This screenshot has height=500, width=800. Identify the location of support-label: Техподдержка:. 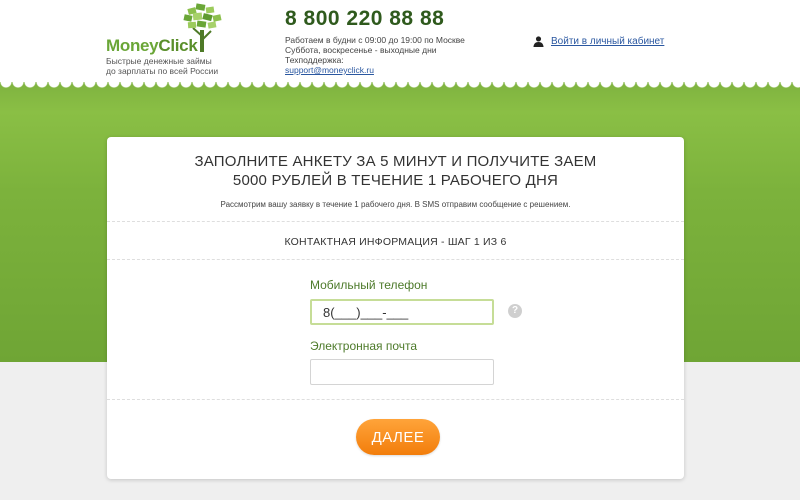
(314, 60).